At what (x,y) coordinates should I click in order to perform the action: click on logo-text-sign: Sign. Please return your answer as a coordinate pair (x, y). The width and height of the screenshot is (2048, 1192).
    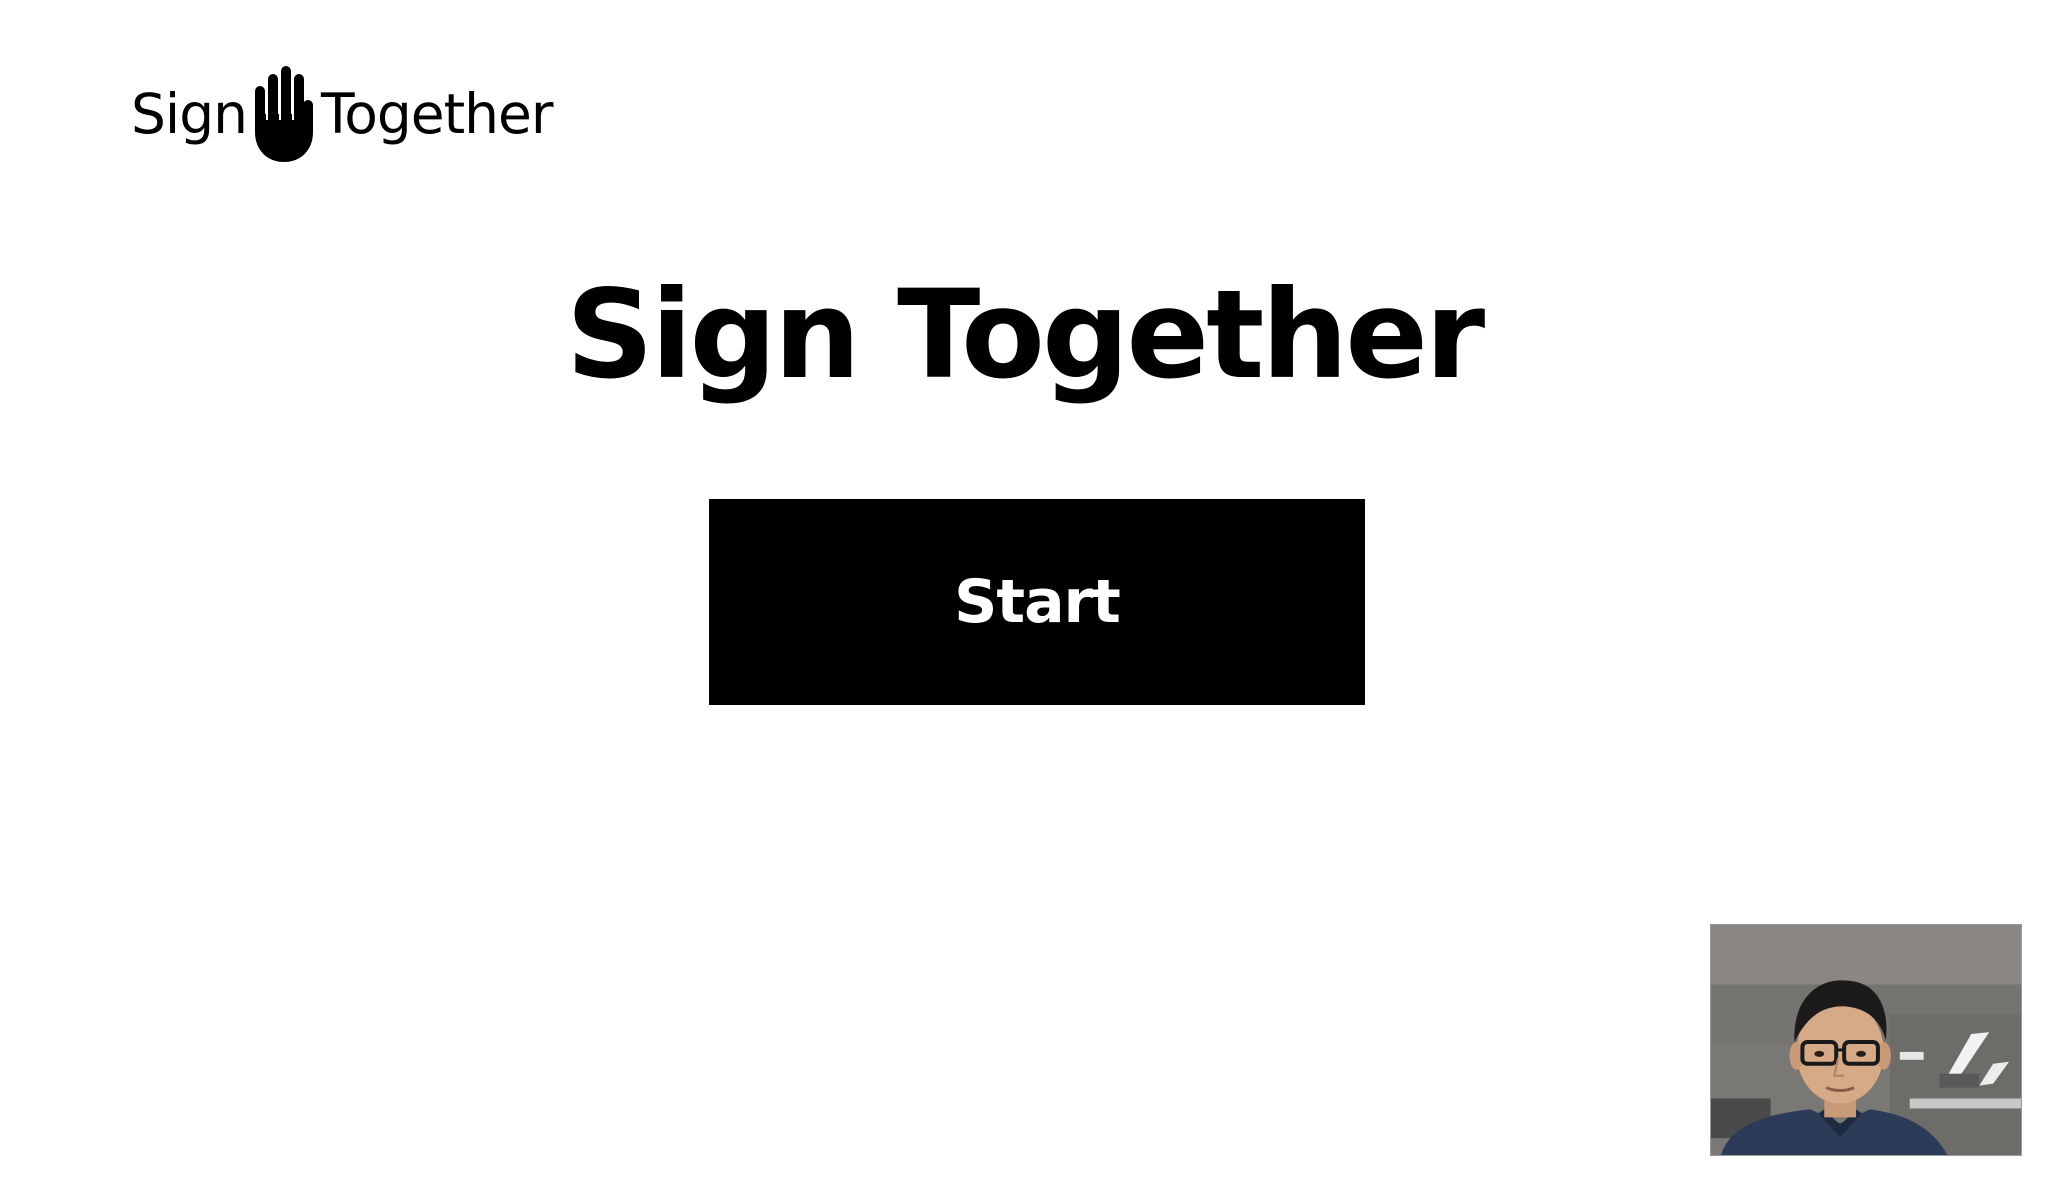
    Looking at the image, I should click on (189, 113).